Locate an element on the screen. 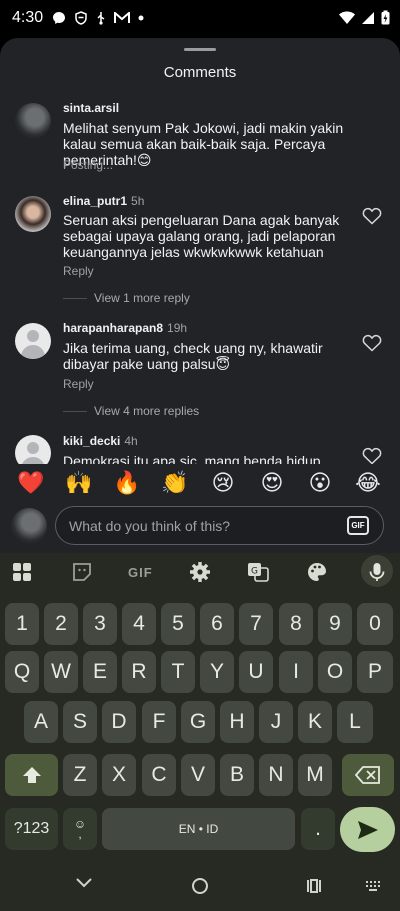 This screenshot has width=400, height=911. key-9: 9 is located at coordinates (335, 624).